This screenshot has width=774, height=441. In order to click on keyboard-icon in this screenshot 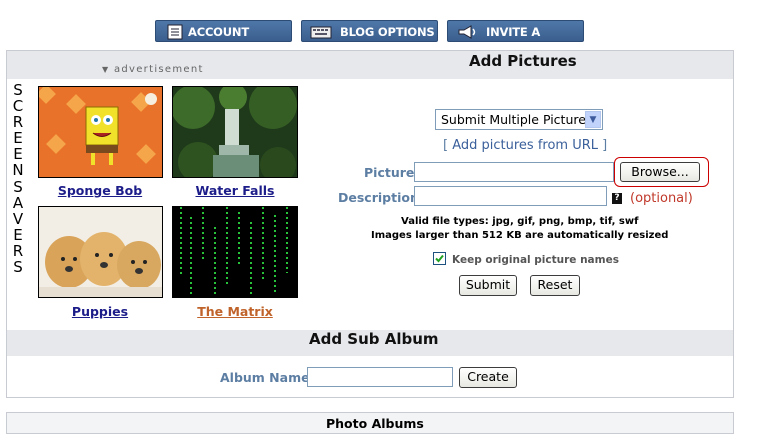, I will do `click(321, 32)`.